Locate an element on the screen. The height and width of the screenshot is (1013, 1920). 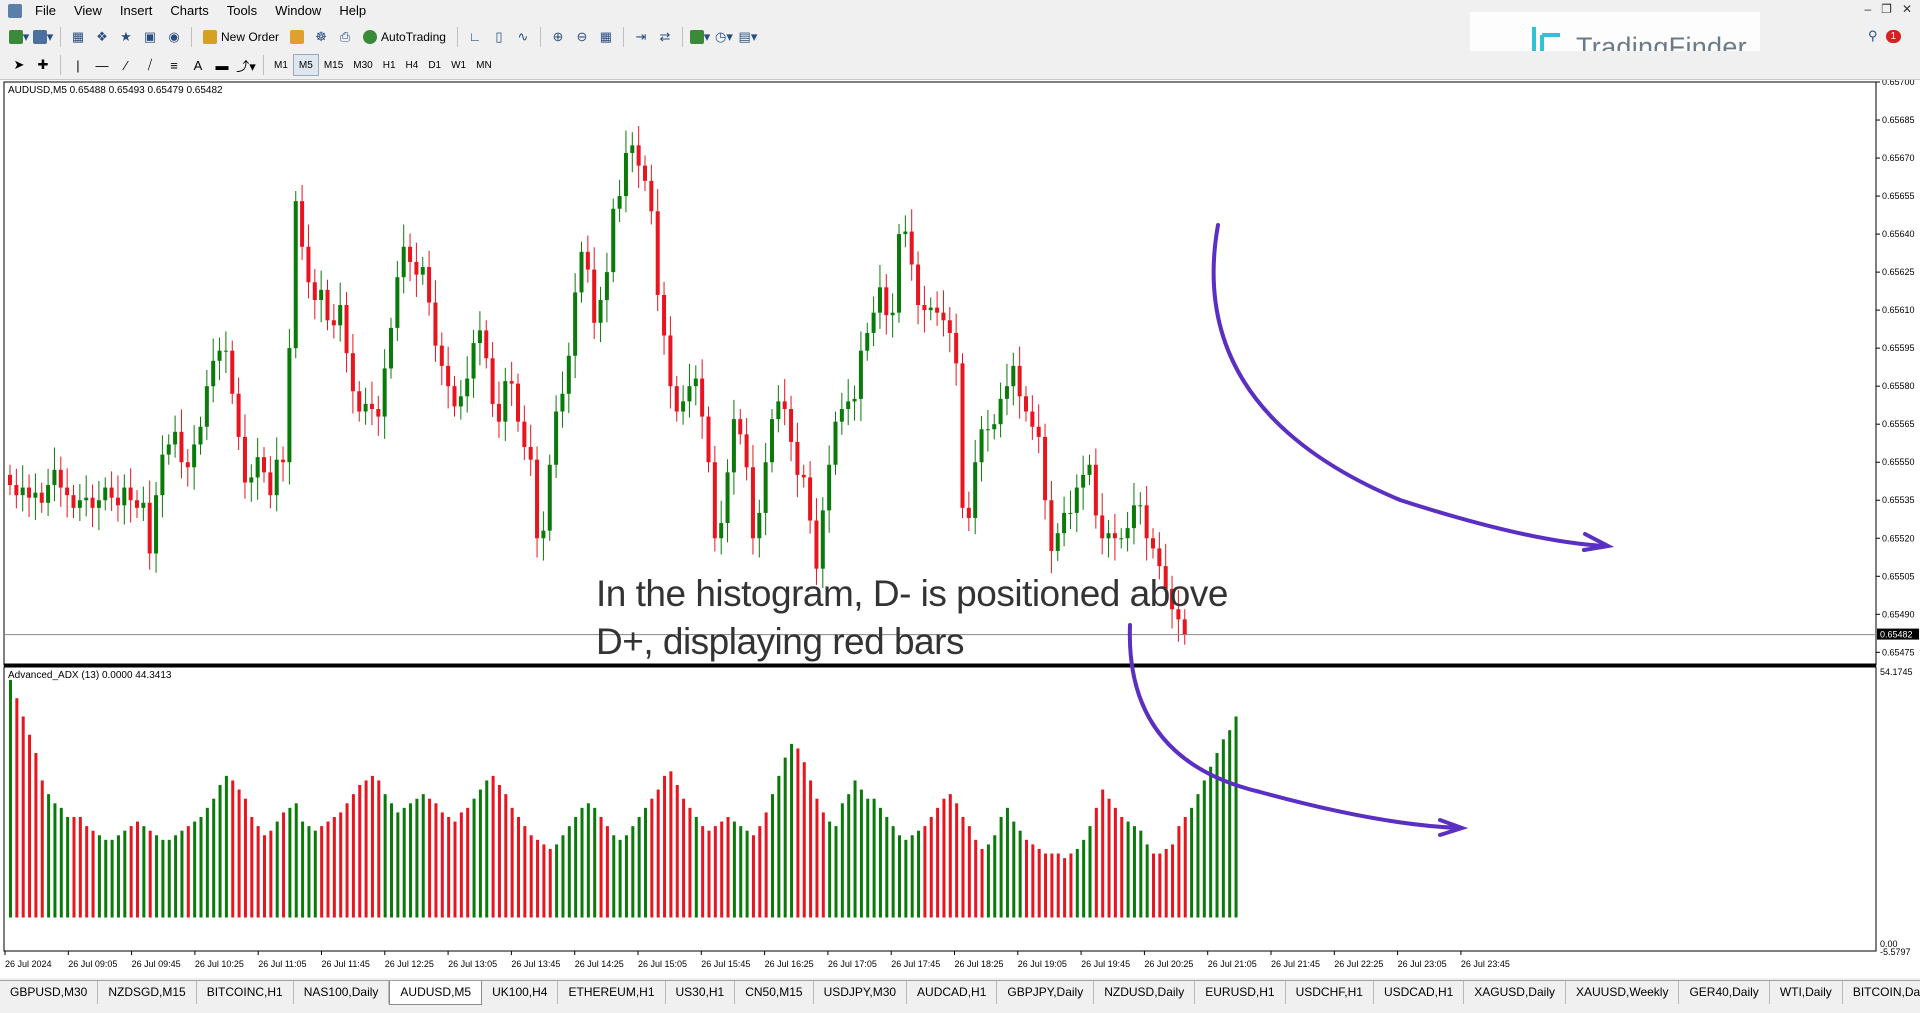
menu-charts: Charts is located at coordinates (189, 11).